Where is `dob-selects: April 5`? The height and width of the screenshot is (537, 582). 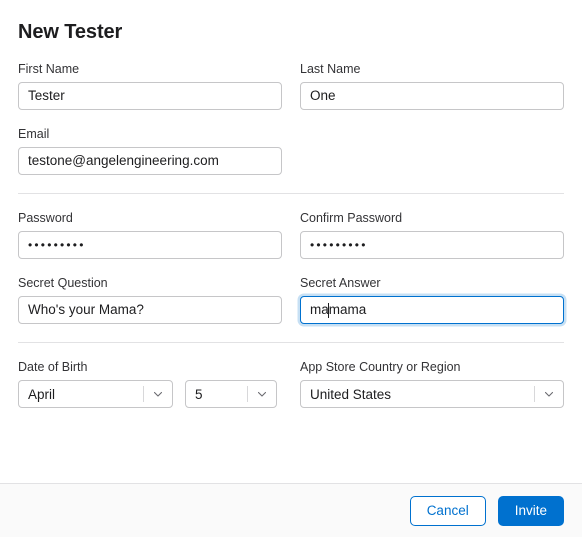
dob-selects: April 5 is located at coordinates (150, 394).